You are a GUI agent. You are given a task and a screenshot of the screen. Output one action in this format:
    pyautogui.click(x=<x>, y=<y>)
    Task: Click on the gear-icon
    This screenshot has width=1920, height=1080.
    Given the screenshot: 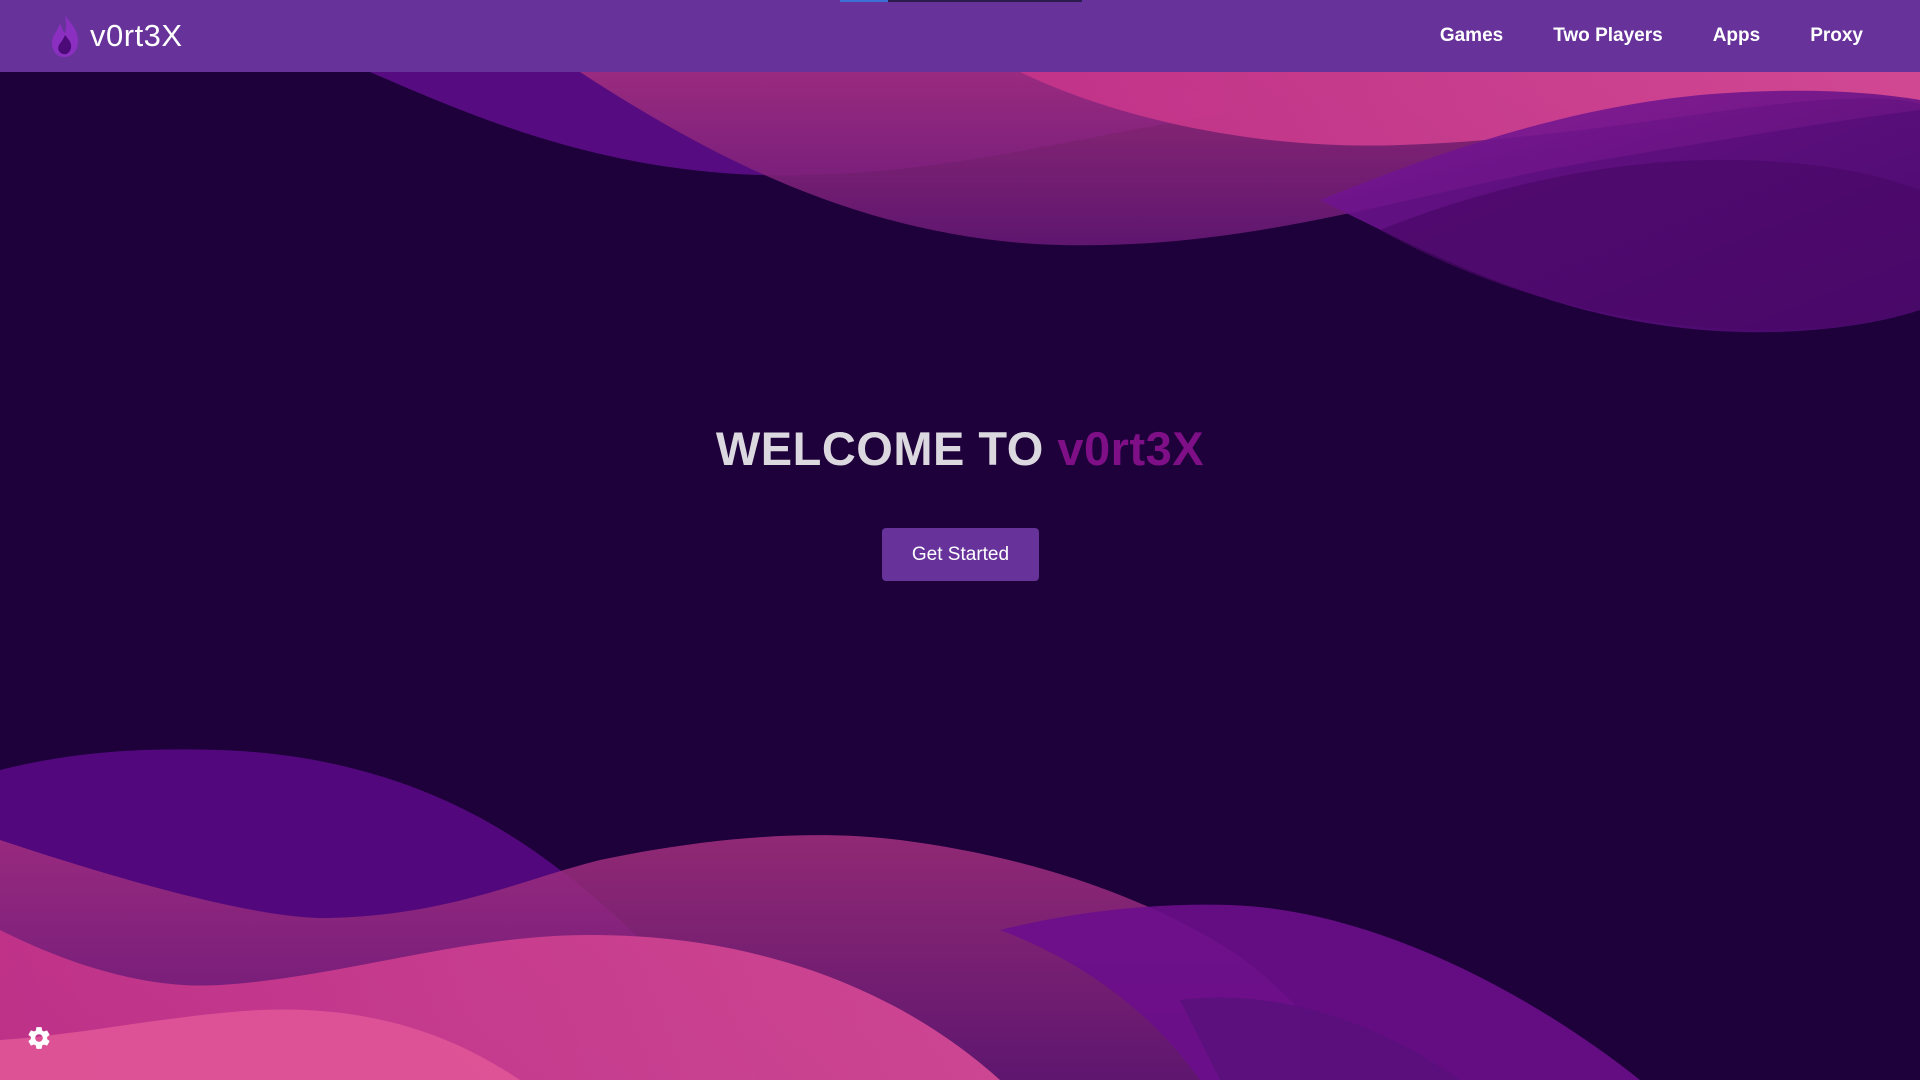 What is the action you would take?
    pyautogui.click(x=39, y=1038)
    